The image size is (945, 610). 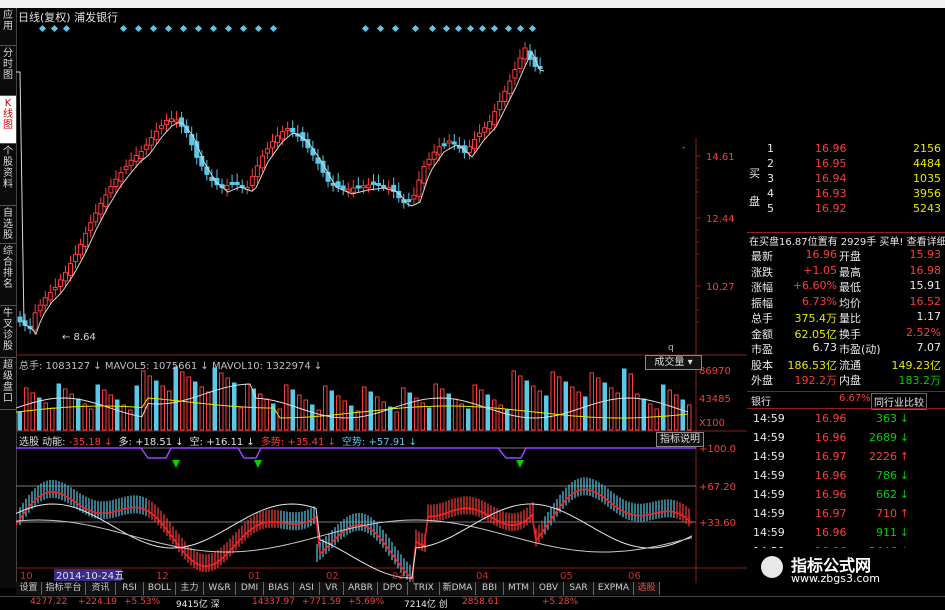 I want to click on quote-value: 16.98, so click(x=925, y=270).